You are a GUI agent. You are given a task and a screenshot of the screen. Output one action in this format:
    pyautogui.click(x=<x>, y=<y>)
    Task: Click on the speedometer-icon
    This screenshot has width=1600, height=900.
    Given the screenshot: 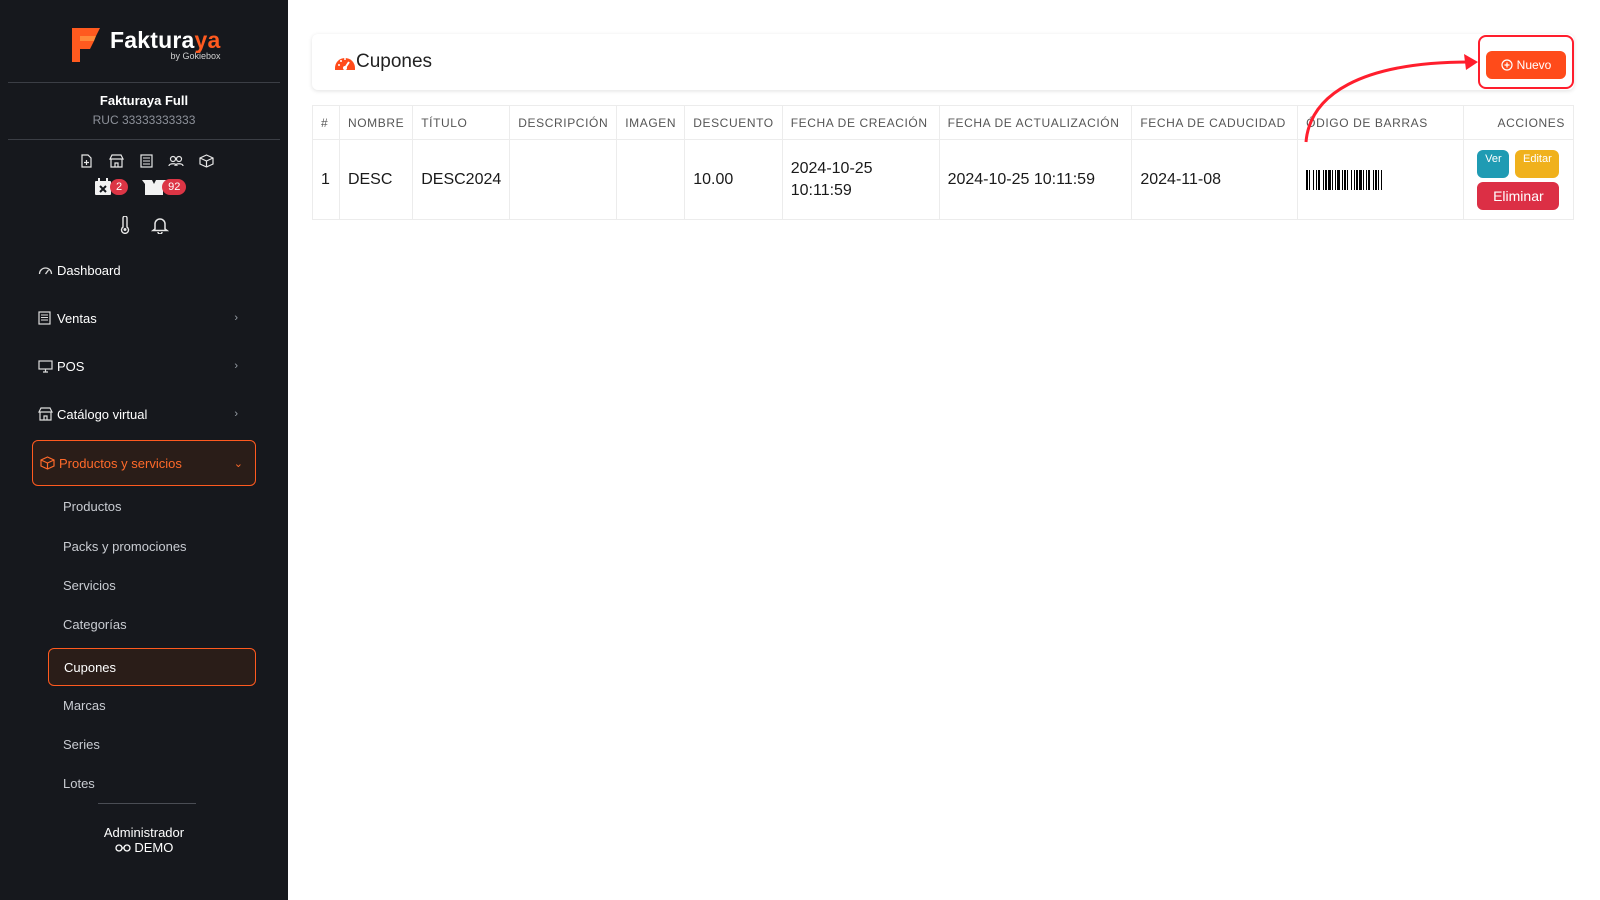 What is the action you would take?
    pyautogui.click(x=345, y=64)
    